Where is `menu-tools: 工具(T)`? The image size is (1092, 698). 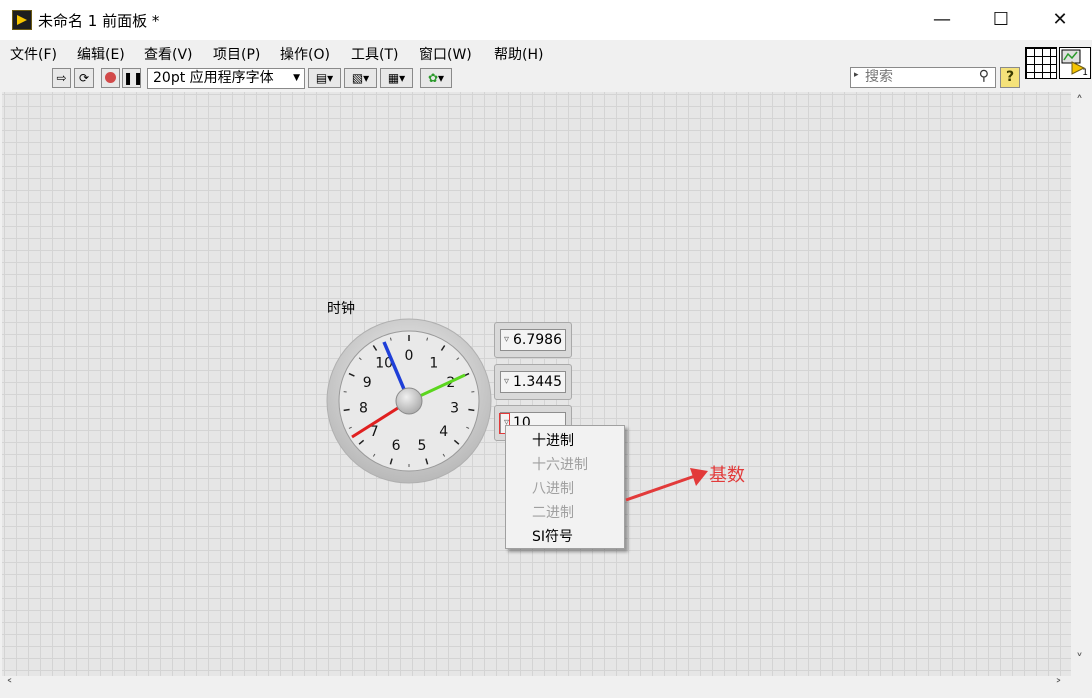
menu-tools: 工具(T) is located at coordinates (374, 54).